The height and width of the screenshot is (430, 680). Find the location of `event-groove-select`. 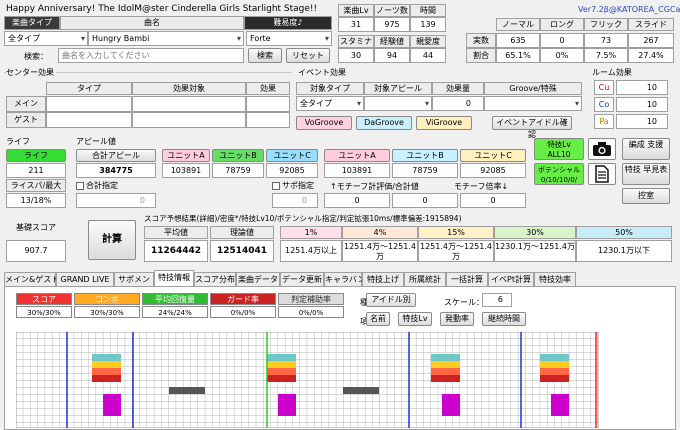

event-groove-select is located at coordinates (533, 103).